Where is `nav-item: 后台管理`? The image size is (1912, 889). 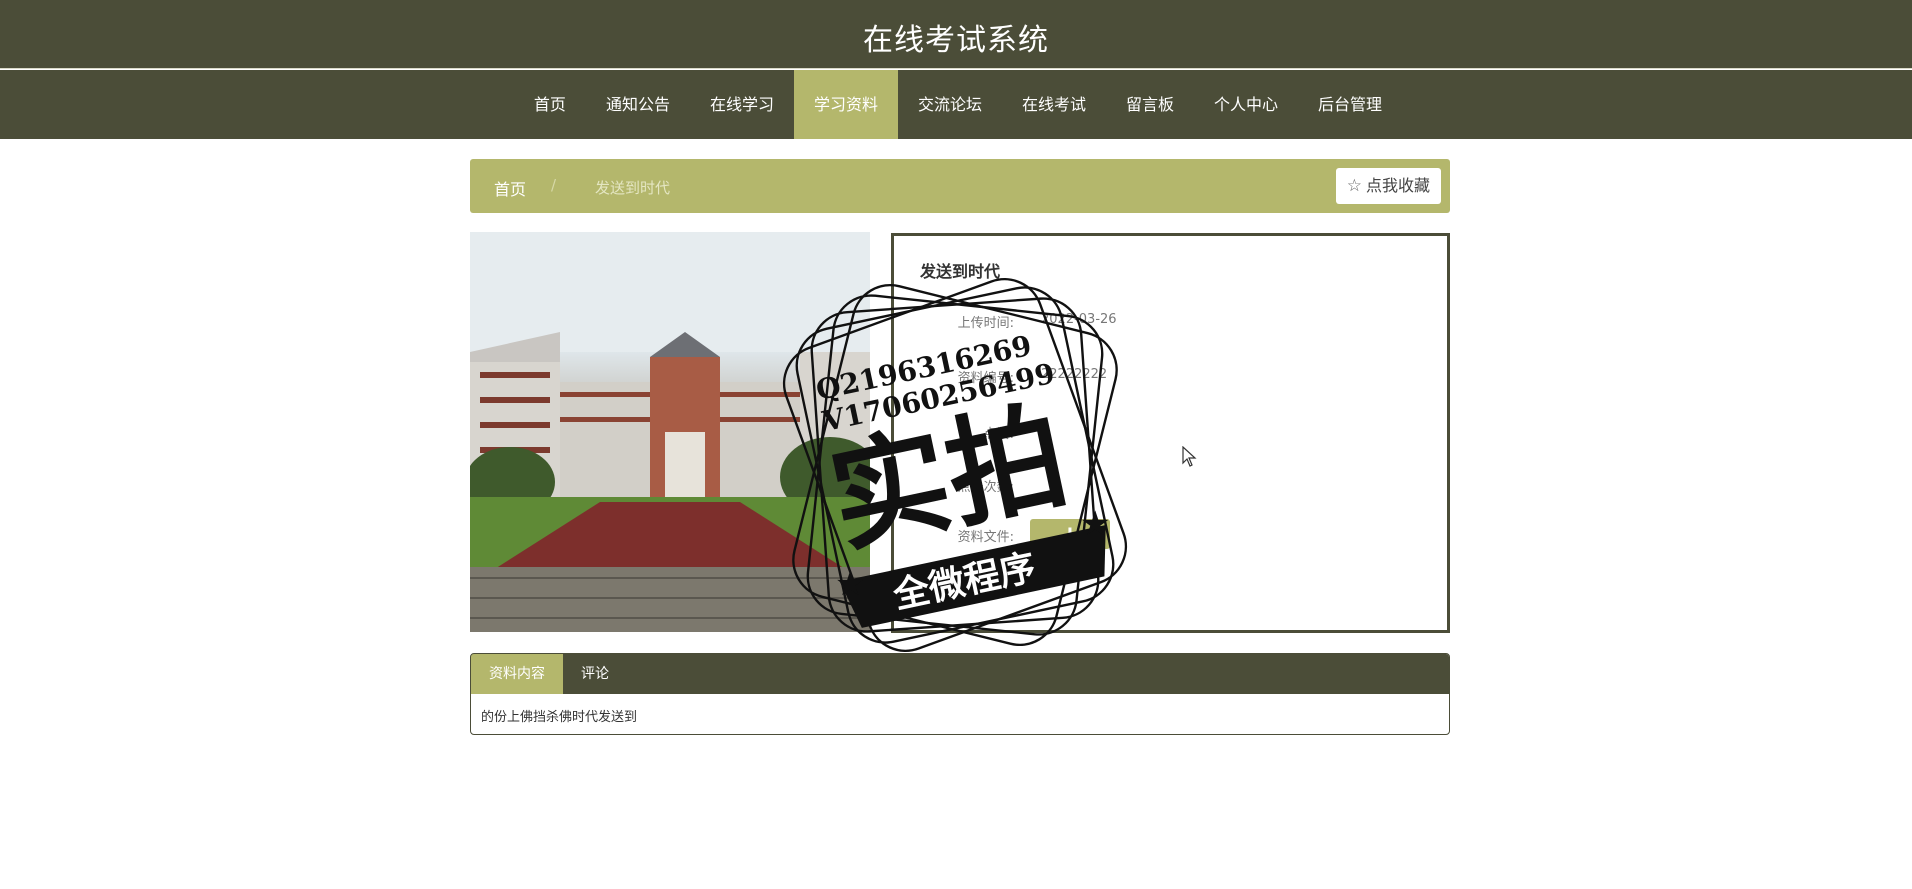
nav-item: 后台管理 is located at coordinates (1350, 104).